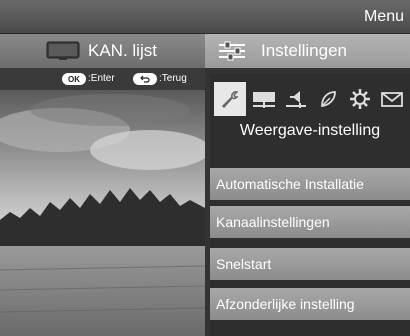 Image resolution: width=410 pixels, height=336 pixels. I want to click on tab-bar: KAN. lijst Instellingen, so click(205, 51).